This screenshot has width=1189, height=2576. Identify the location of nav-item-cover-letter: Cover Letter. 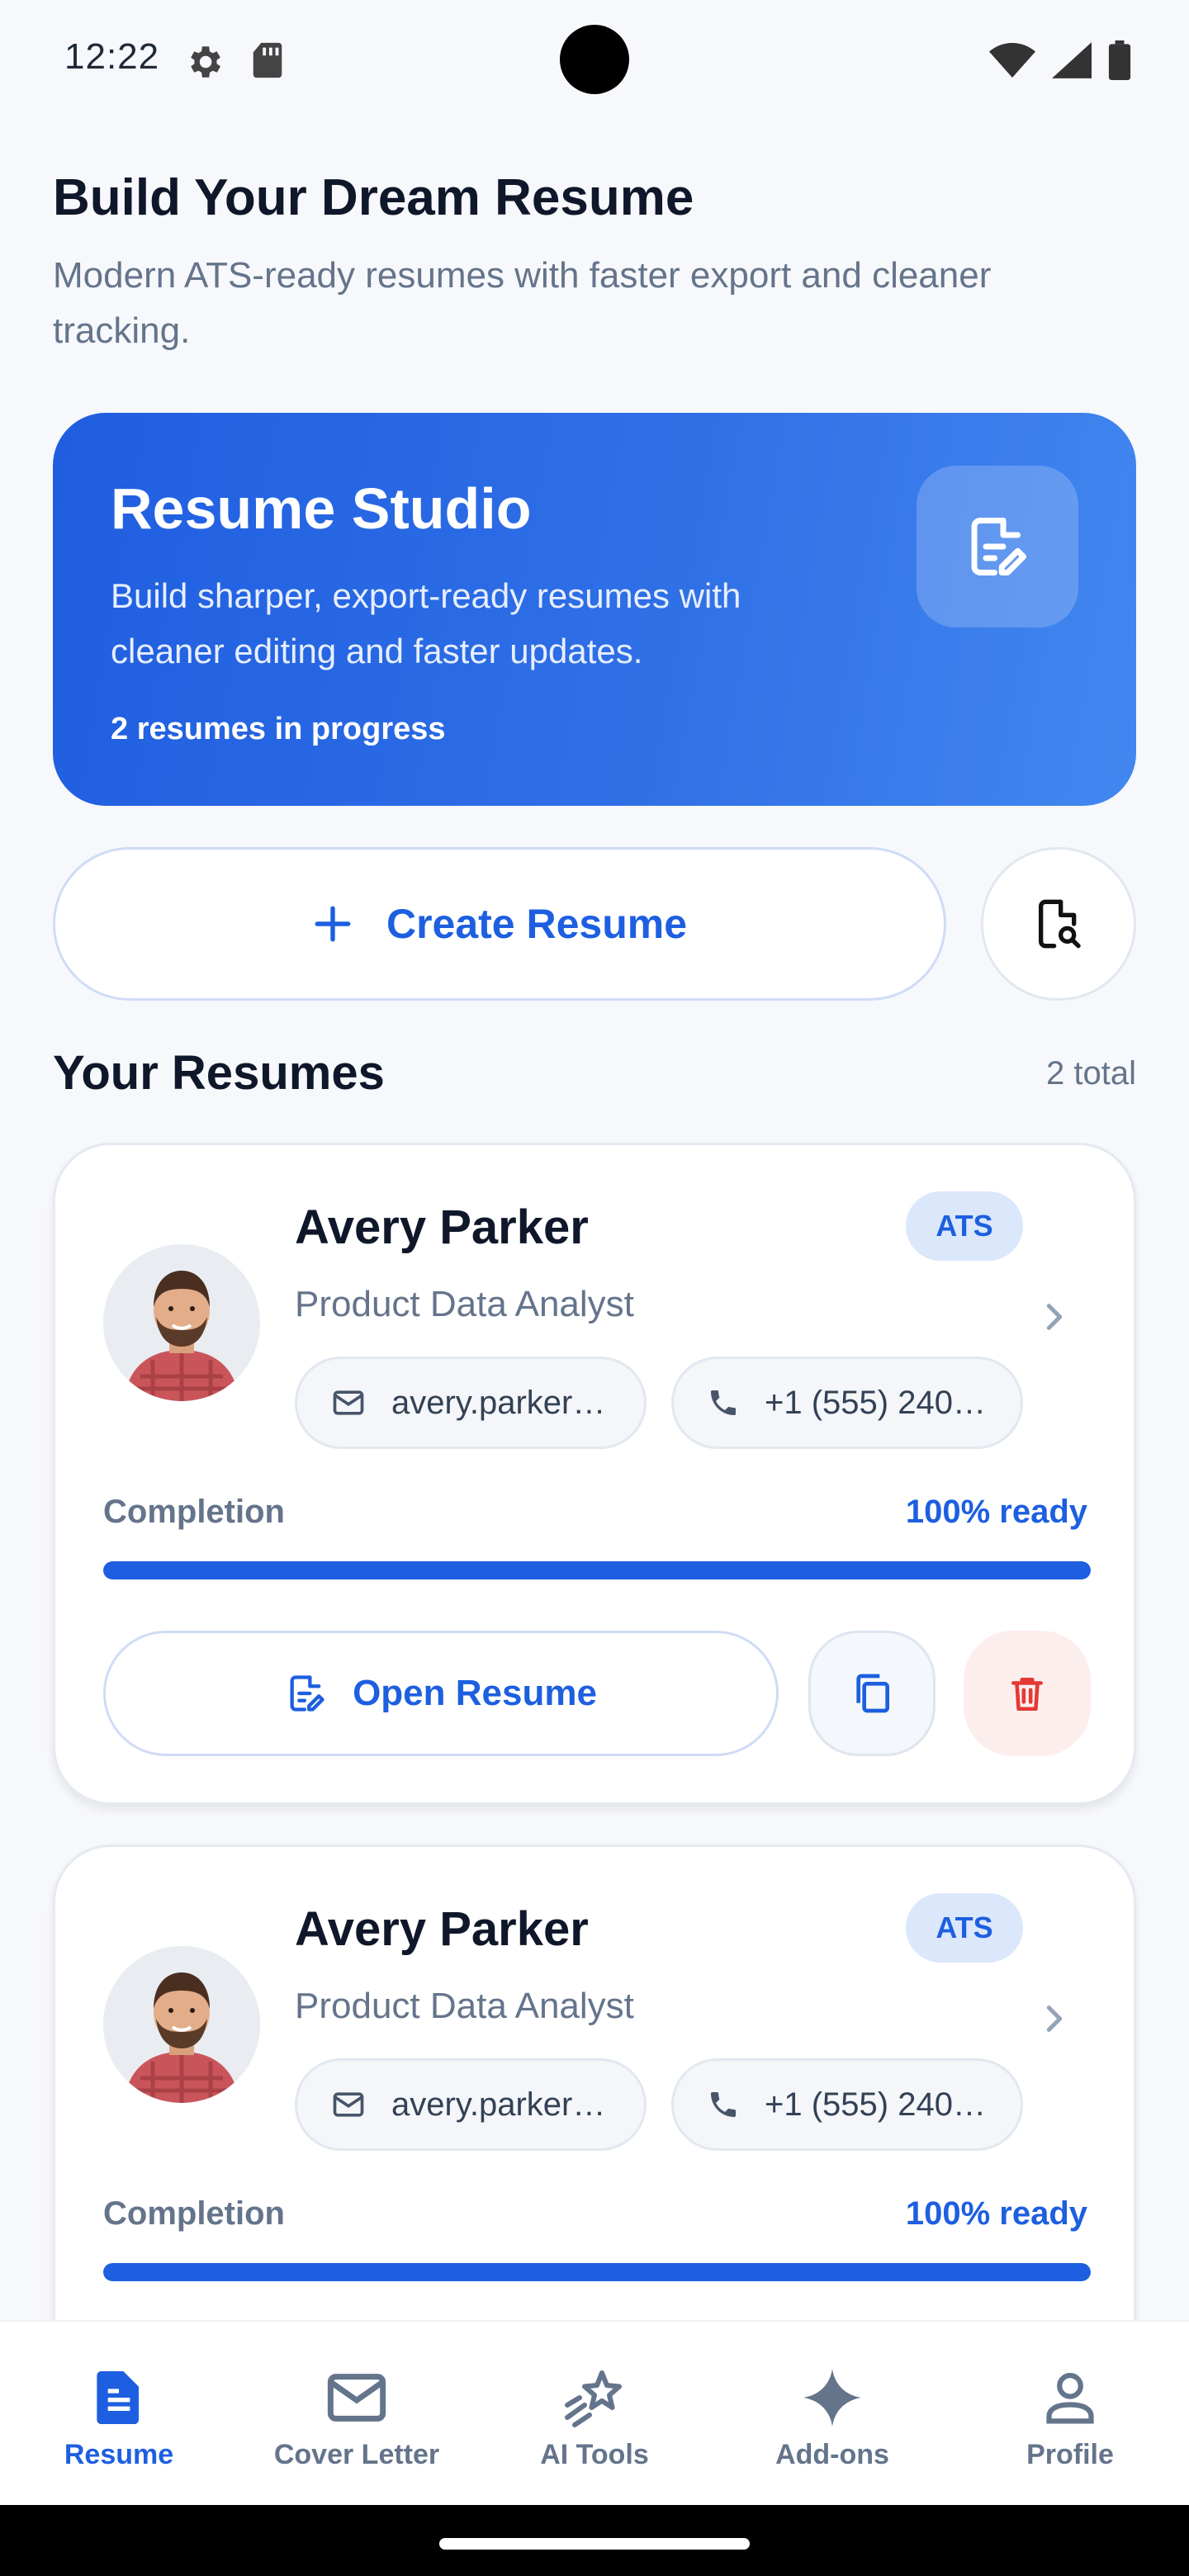
(357, 2413).